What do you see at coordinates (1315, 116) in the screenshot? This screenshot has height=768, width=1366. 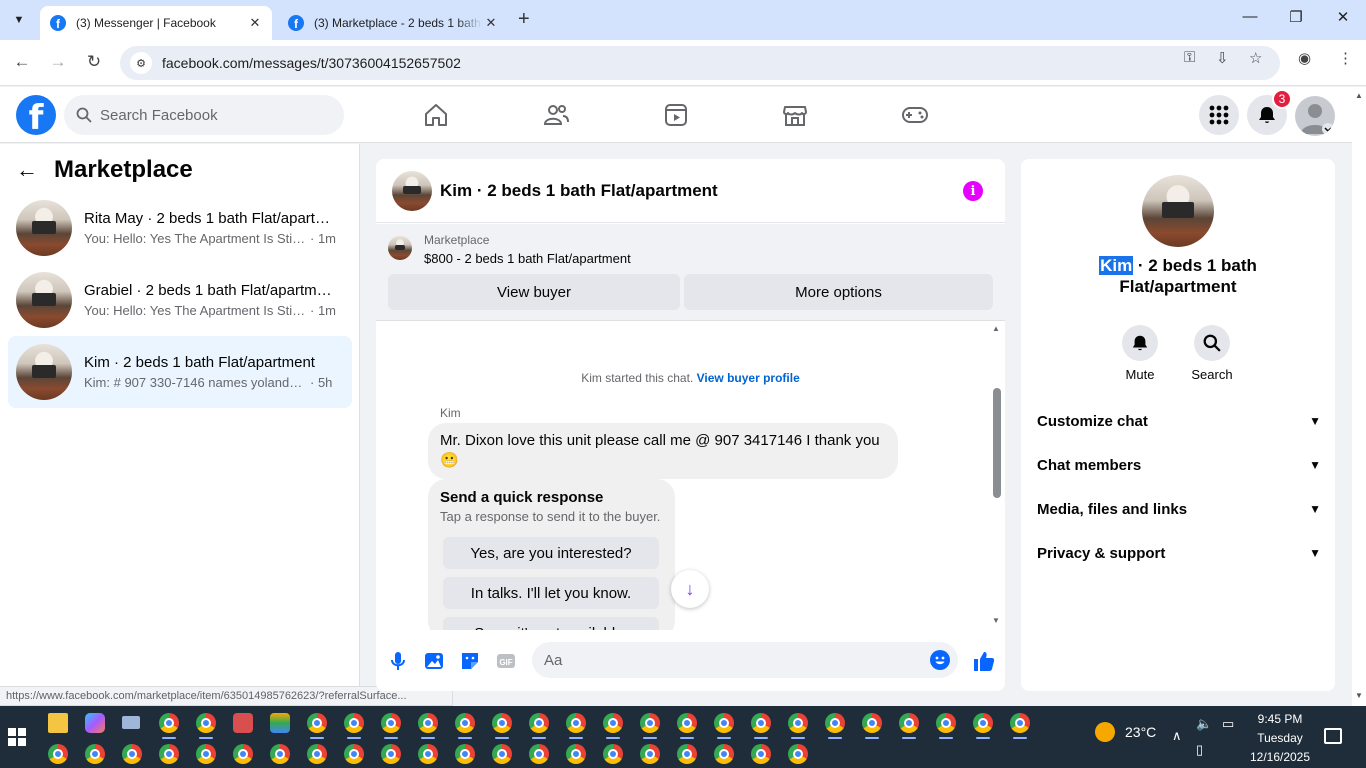 I see `account-avatar` at bounding box center [1315, 116].